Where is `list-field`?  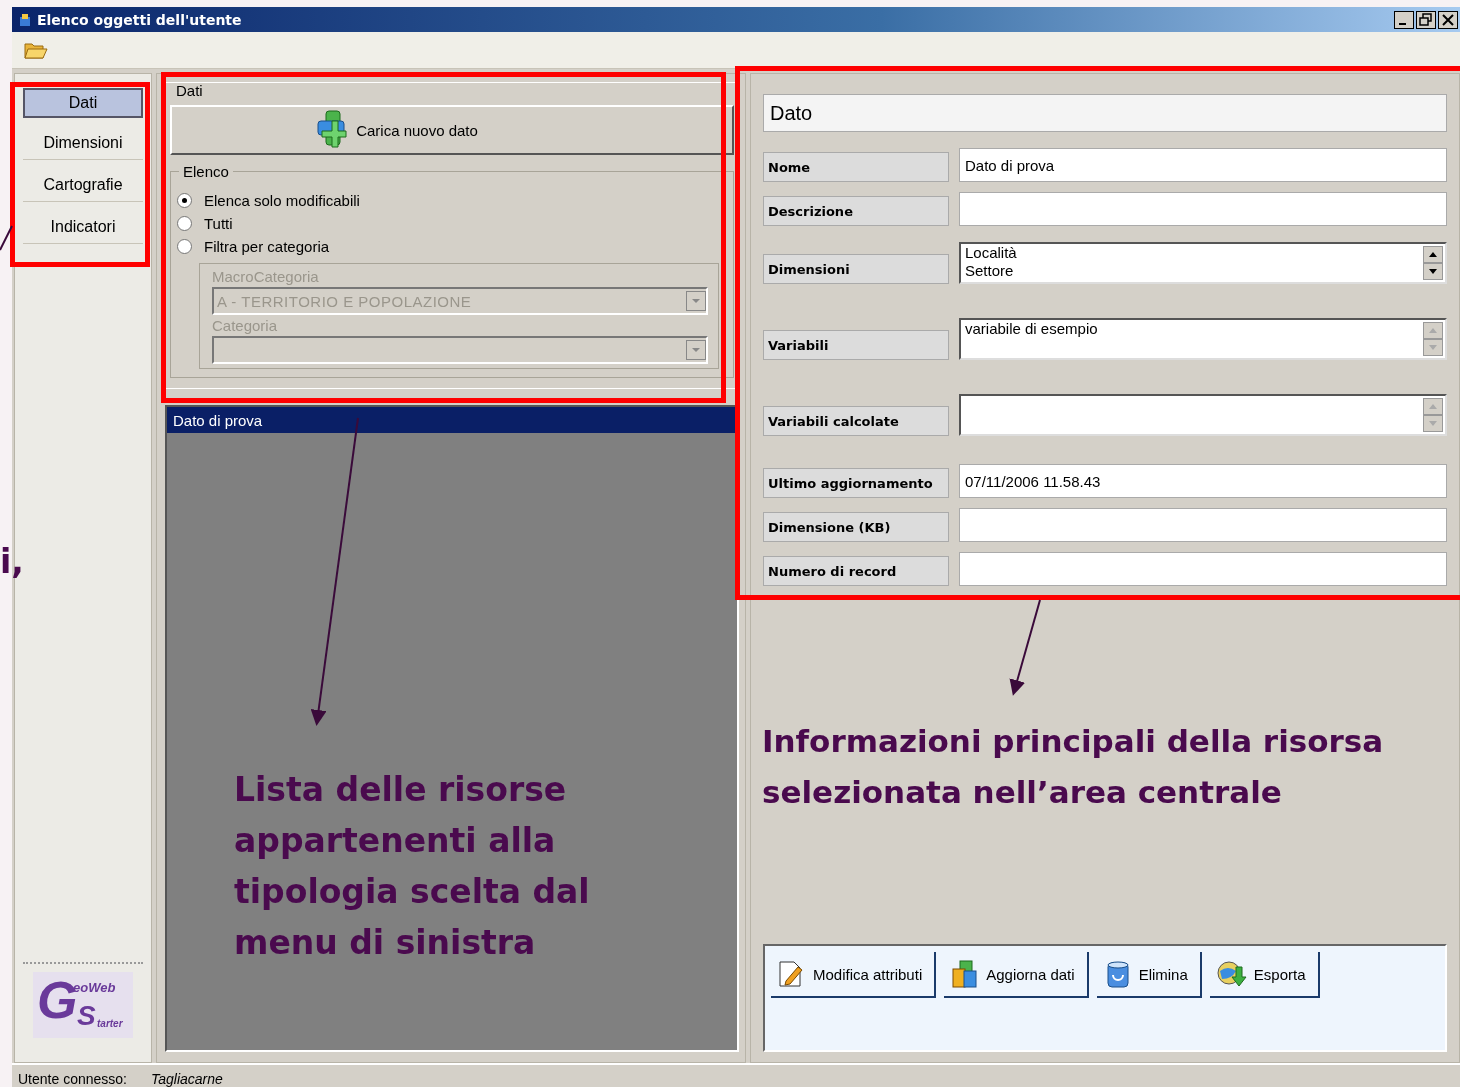
list-field is located at coordinates (1203, 415).